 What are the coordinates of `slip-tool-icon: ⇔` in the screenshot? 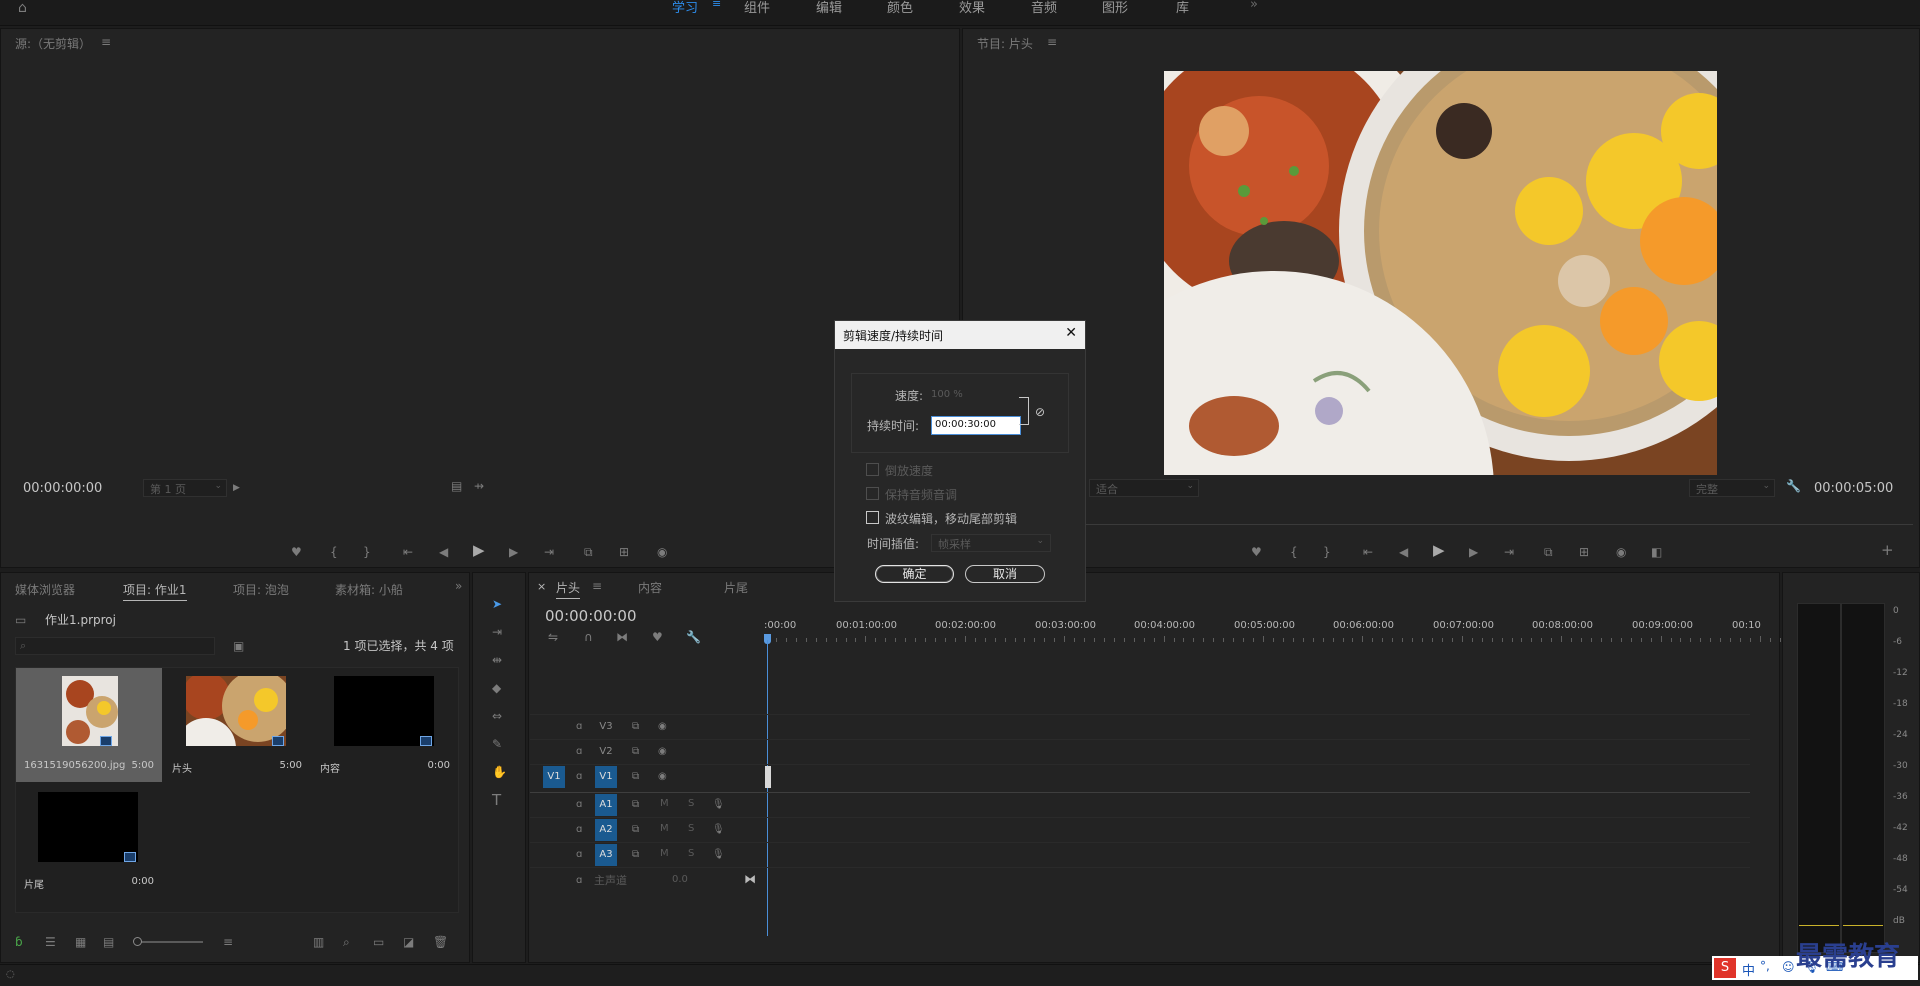 It's located at (497, 716).